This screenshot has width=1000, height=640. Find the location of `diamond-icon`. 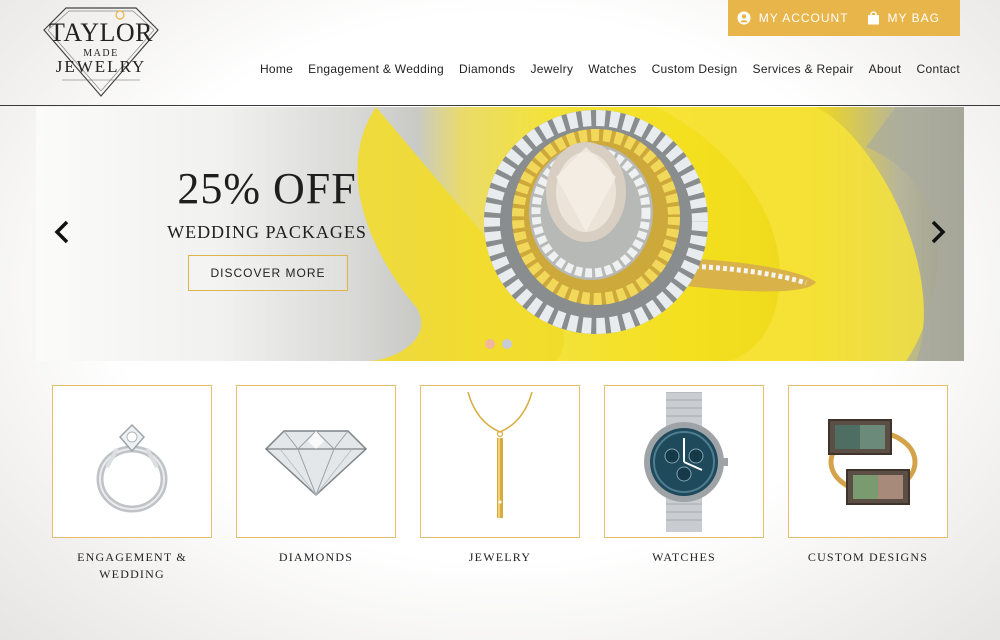

diamond-icon is located at coordinates (316, 462).